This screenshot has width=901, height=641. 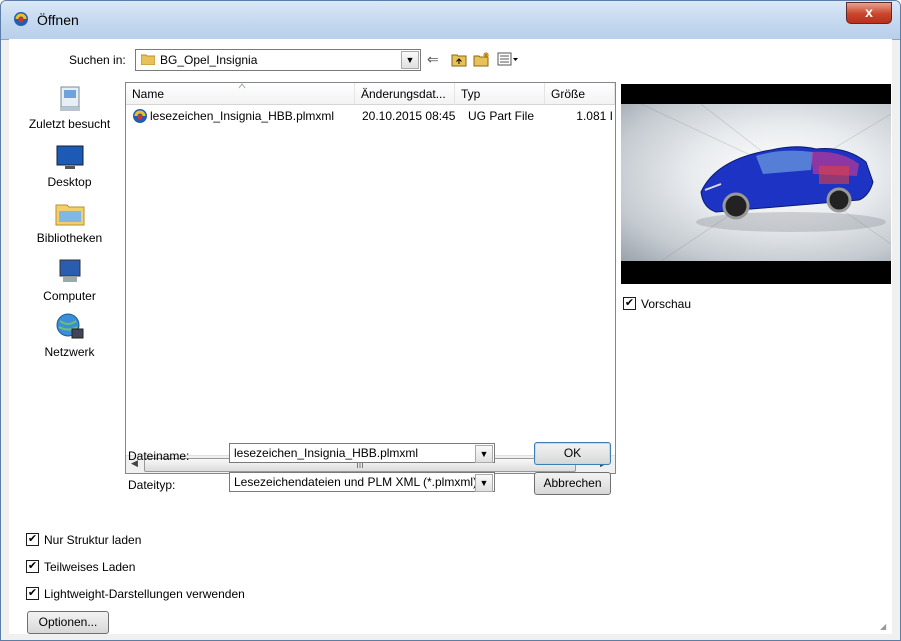 What do you see at coordinates (32, 566) in the screenshot?
I see `partial-load-checkbox: ✔` at bounding box center [32, 566].